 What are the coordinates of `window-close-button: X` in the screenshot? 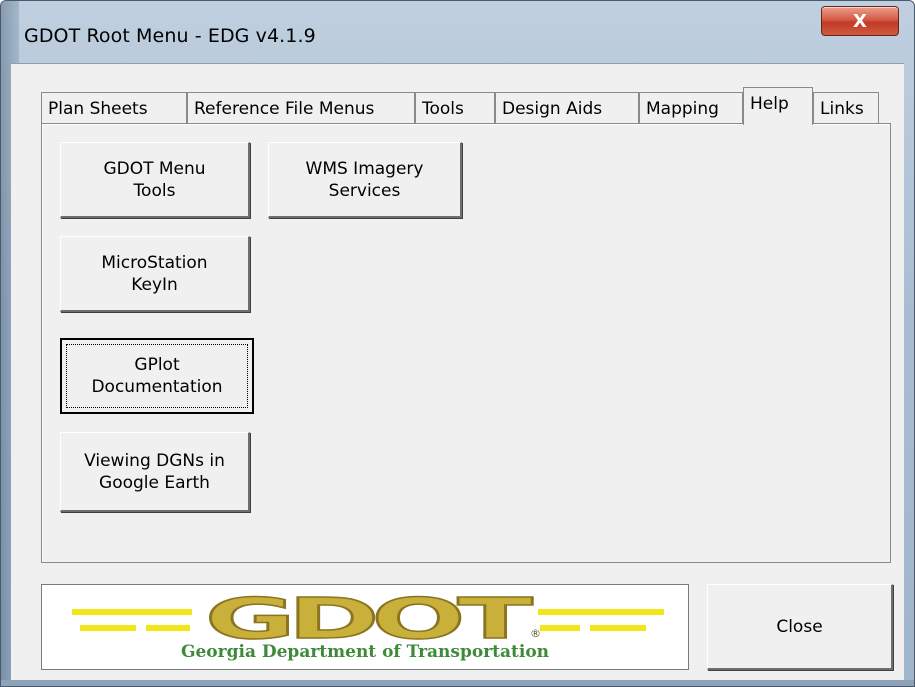 It's located at (860, 21).